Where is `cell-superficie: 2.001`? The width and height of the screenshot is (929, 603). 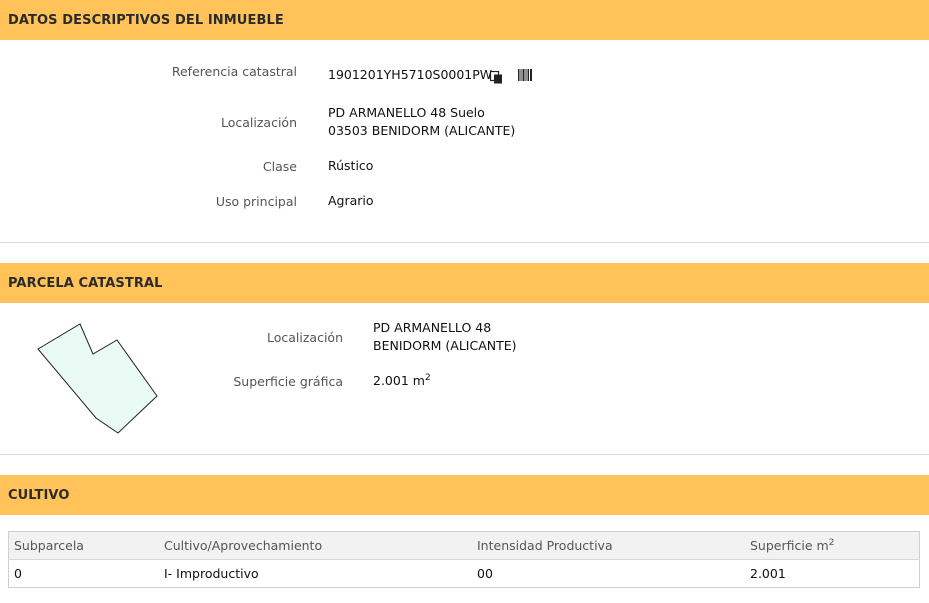
cell-superficie: 2.001 is located at coordinates (768, 573).